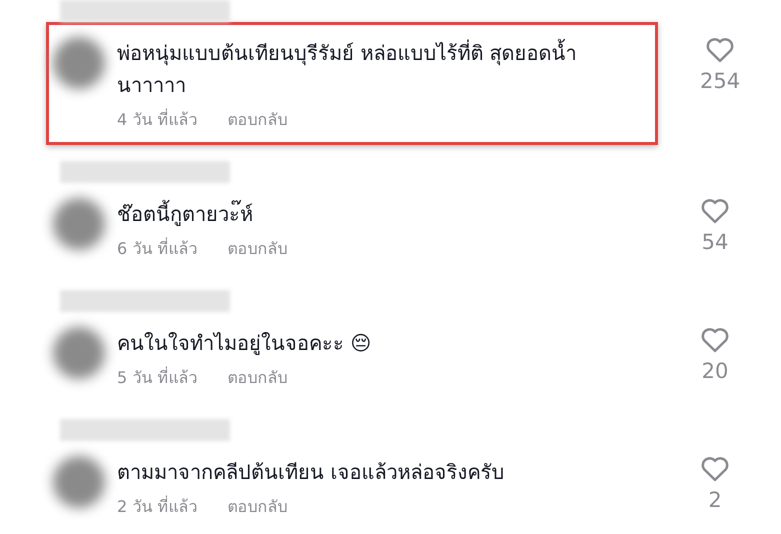 The width and height of the screenshot is (781, 534). Describe the element at coordinates (715, 371) in the screenshot. I see `like-count: 20` at that location.